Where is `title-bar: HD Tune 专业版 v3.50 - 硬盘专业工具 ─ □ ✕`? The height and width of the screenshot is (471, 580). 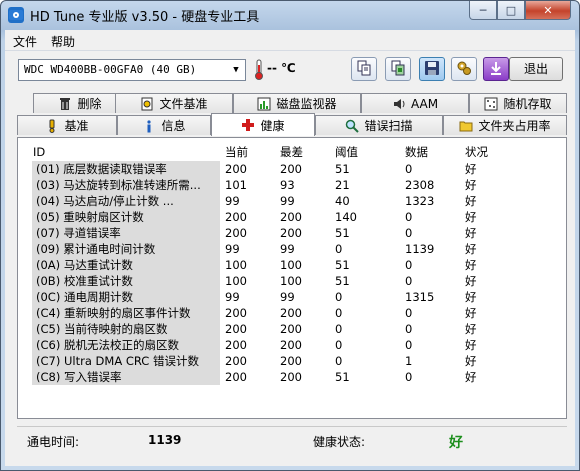 title-bar: HD Tune 专业版 v3.50 - 硬盘专业工具 ─ □ ✕ is located at coordinates (290, 15).